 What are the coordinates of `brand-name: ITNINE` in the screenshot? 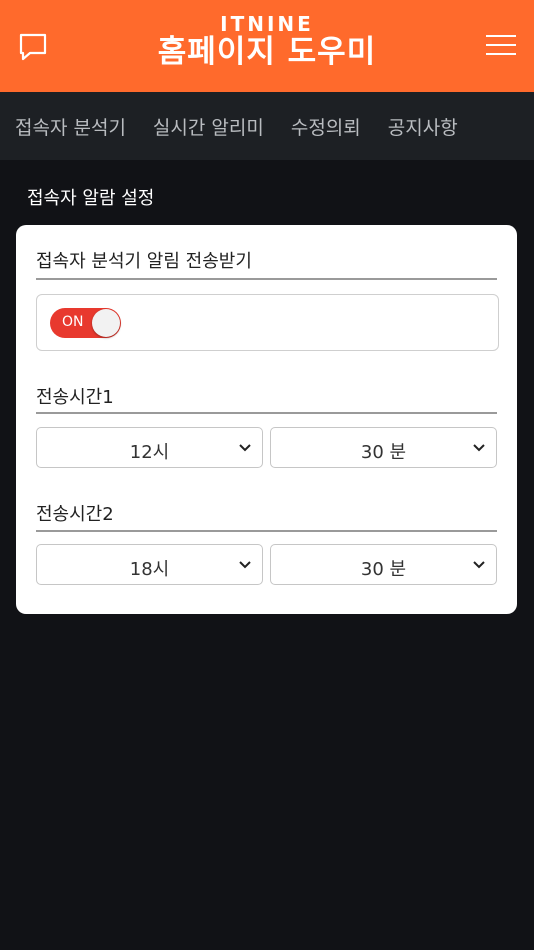 It's located at (267, 24).